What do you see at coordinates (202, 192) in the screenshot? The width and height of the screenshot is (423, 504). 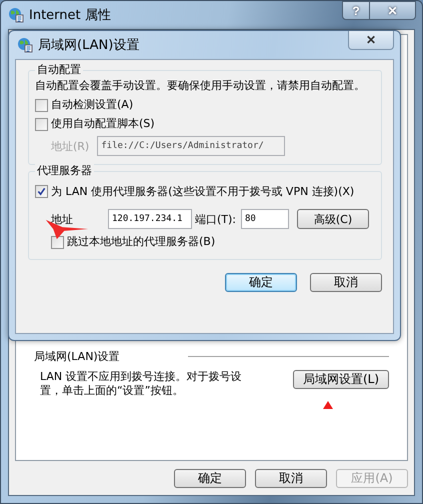 I see `checkbox-label: 为 LAN 使用代理服务器(这些设置不用于拨号或 VPN 连接)(X)` at bounding box center [202, 192].